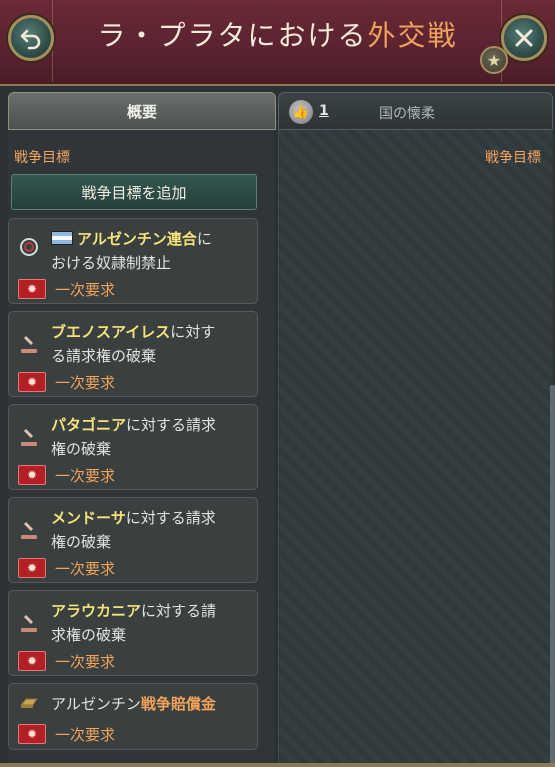  Describe the element at coordinates (151, 530) in the screenshot. I see `war-goal-text: メンドーサに対する請求 権の破棄` at that location.